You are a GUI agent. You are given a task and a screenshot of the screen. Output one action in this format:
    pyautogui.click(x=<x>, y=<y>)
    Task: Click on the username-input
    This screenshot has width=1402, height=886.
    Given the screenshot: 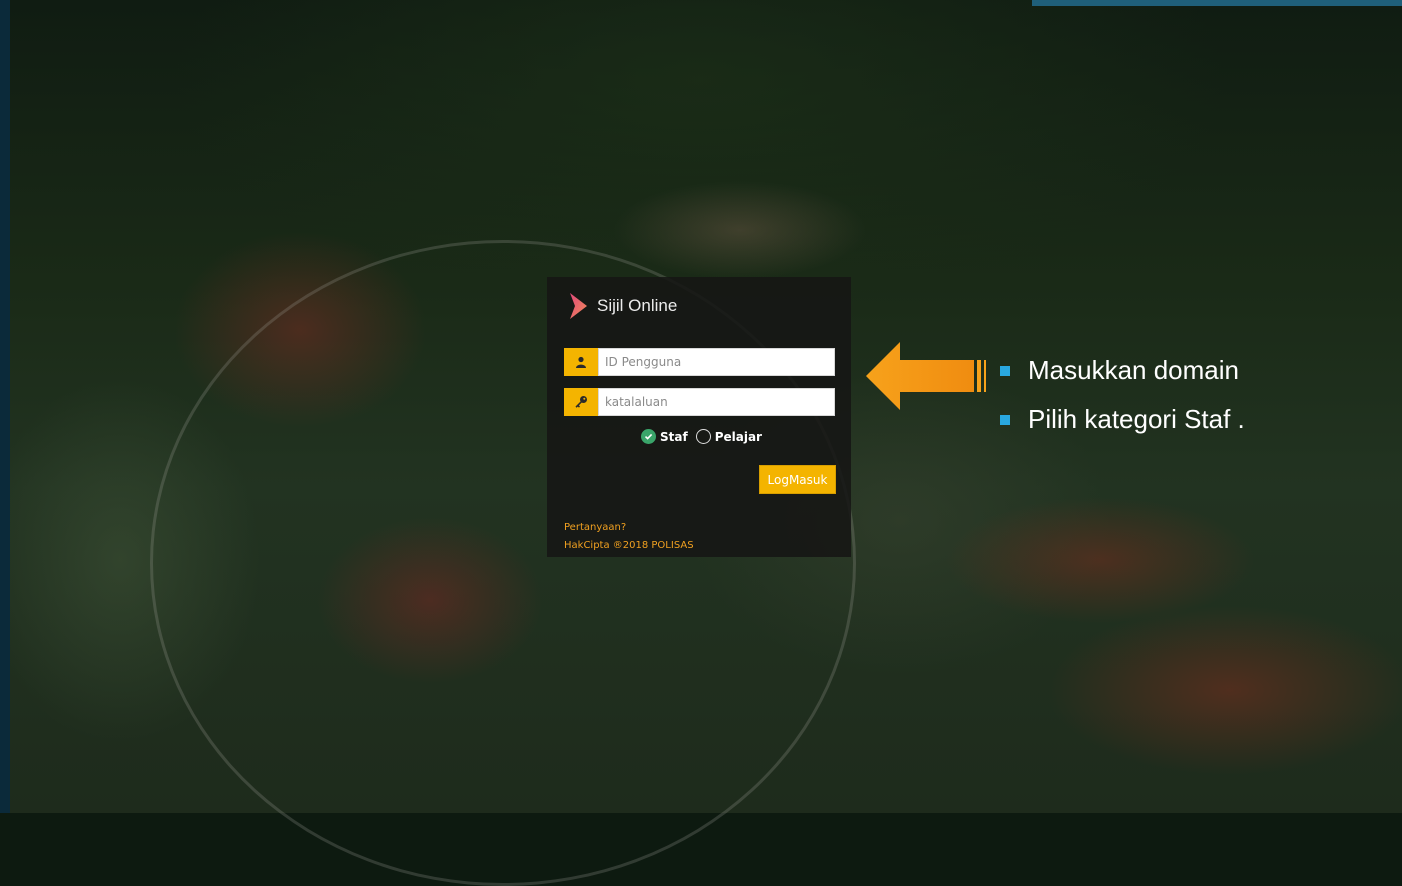 What is the action you would take?
    pyautogui.click(x=716, y=362)
    